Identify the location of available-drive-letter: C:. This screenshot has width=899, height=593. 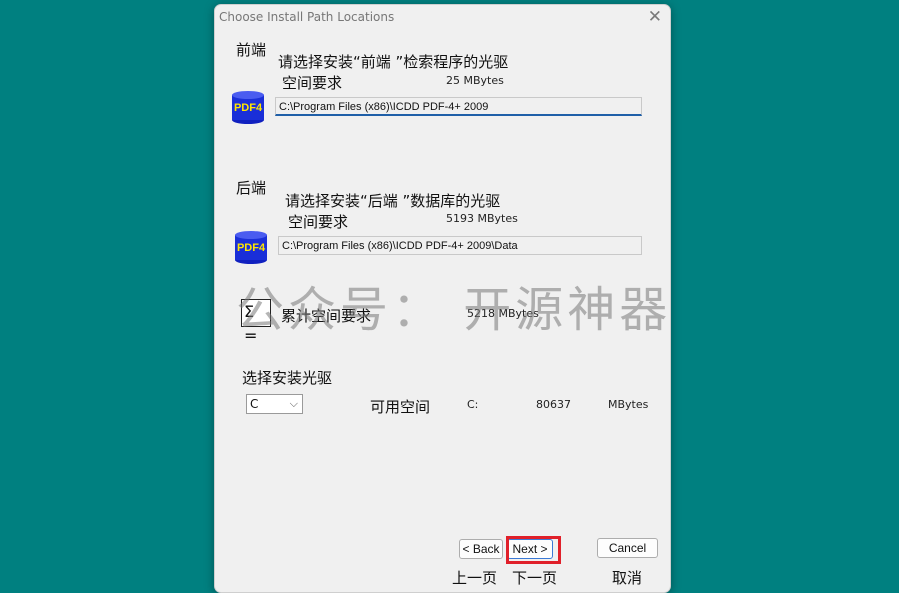
(473, 404).